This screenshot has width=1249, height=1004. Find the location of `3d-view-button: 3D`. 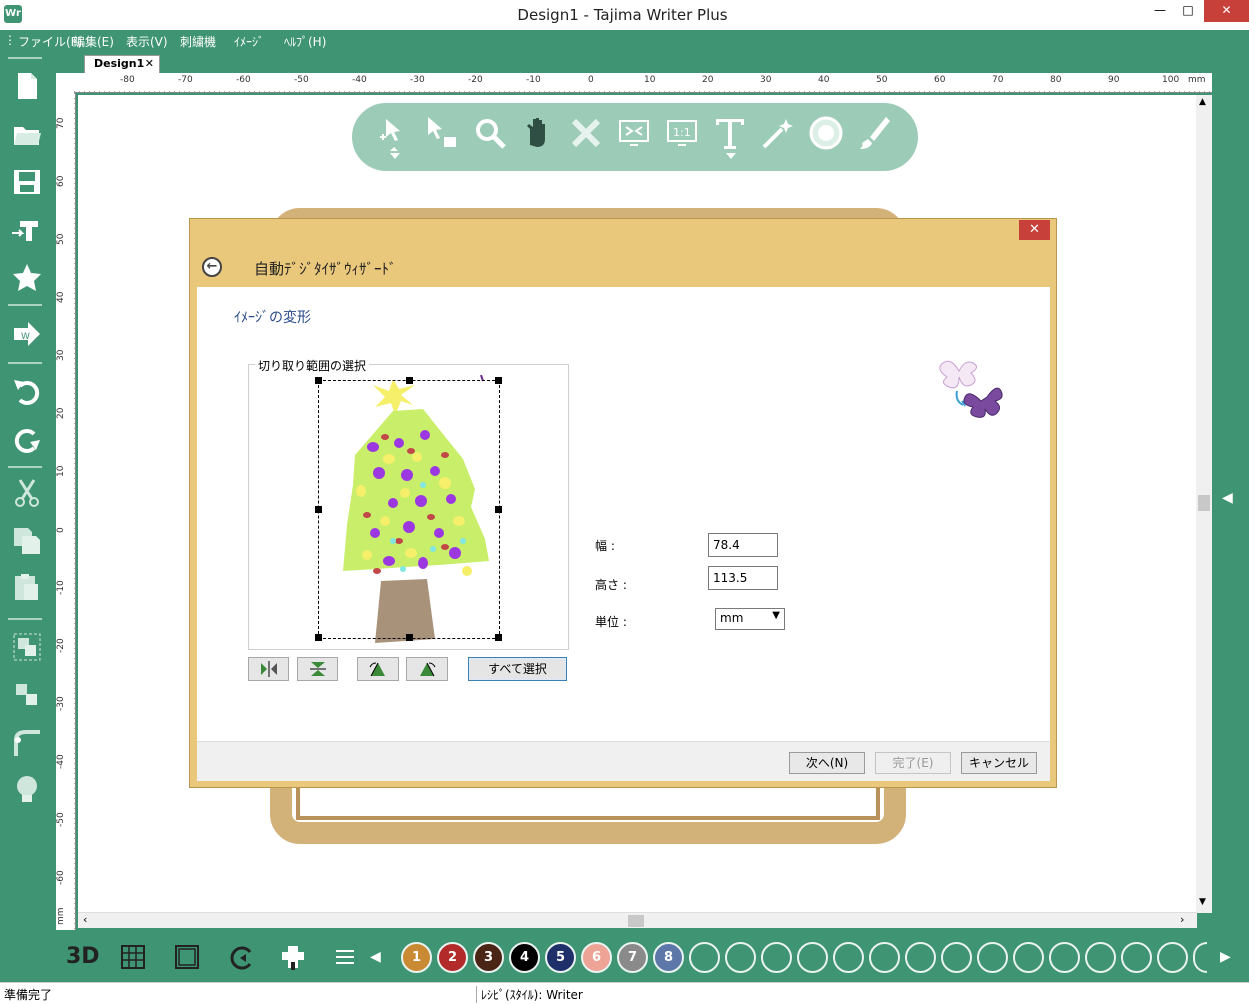

3d-view-button: 3D is located at coordinates (83, 957).